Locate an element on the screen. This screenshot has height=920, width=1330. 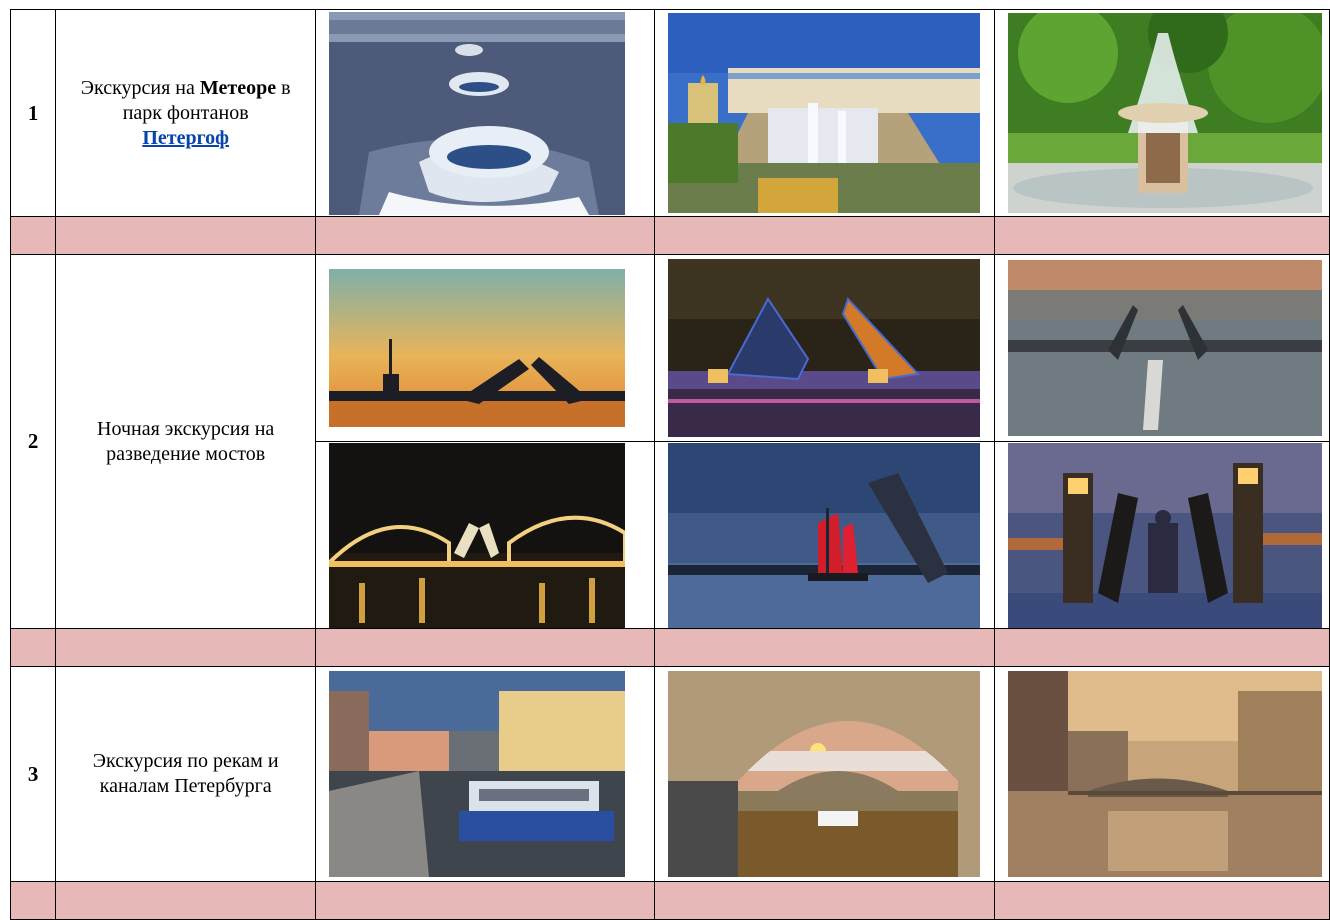
desc-text: Экскурсия на is located at coordinates (140, 87).